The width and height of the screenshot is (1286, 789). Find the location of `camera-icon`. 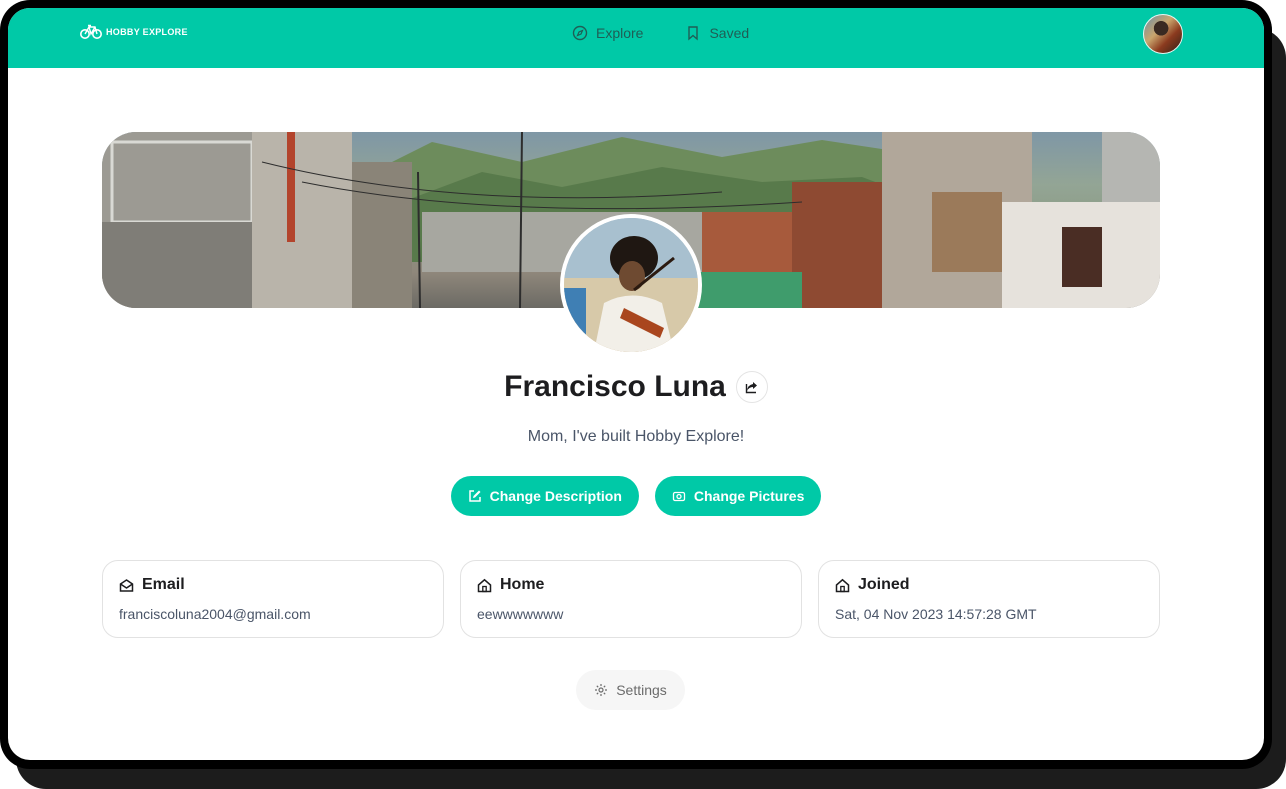

camera-icon is located at coordinates (679, 496).